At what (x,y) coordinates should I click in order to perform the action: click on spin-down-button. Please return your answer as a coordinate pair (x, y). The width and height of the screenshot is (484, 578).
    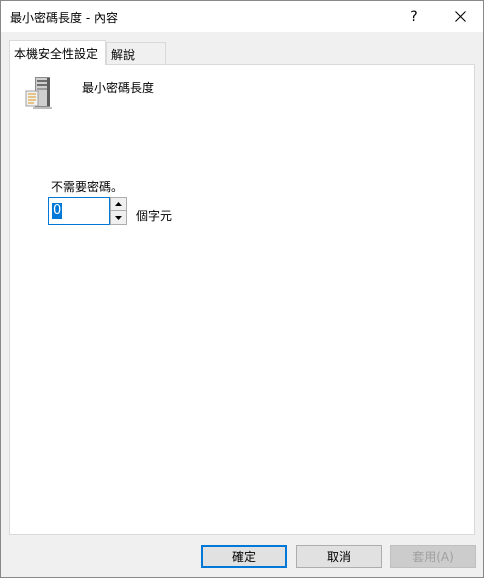
    Looking at the image, I should click on (118, 217).